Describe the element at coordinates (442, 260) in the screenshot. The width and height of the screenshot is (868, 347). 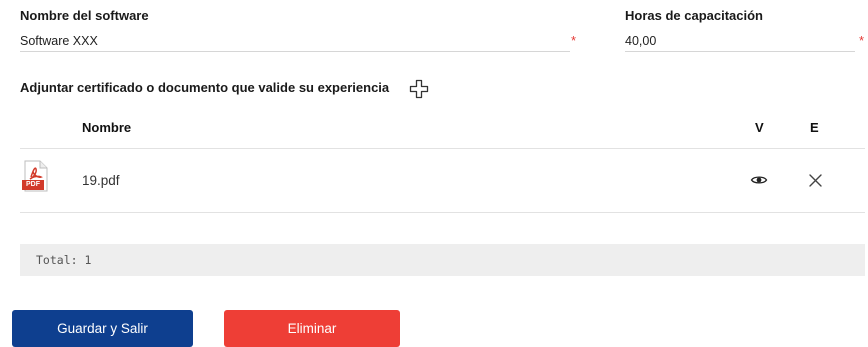
I see `table-footer: Total: 1` at that location.